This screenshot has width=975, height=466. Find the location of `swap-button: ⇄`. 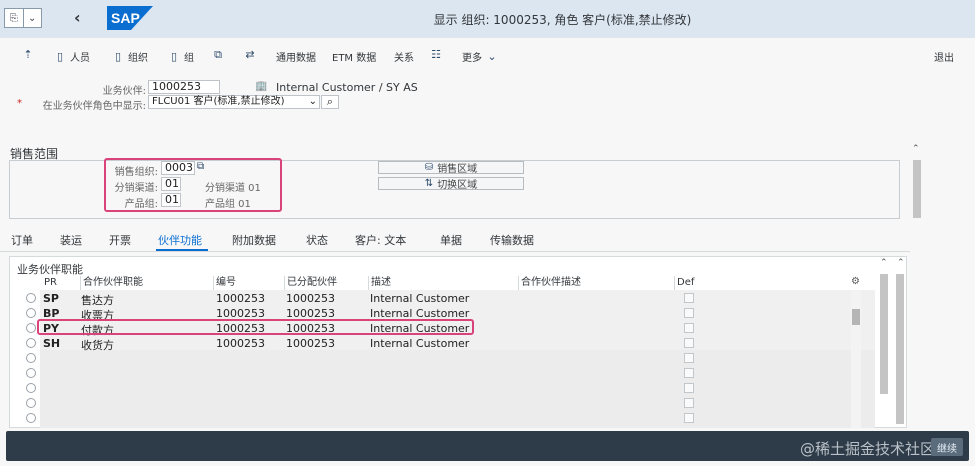

swap-button: ⇄ is located at coordinates (250, 55).